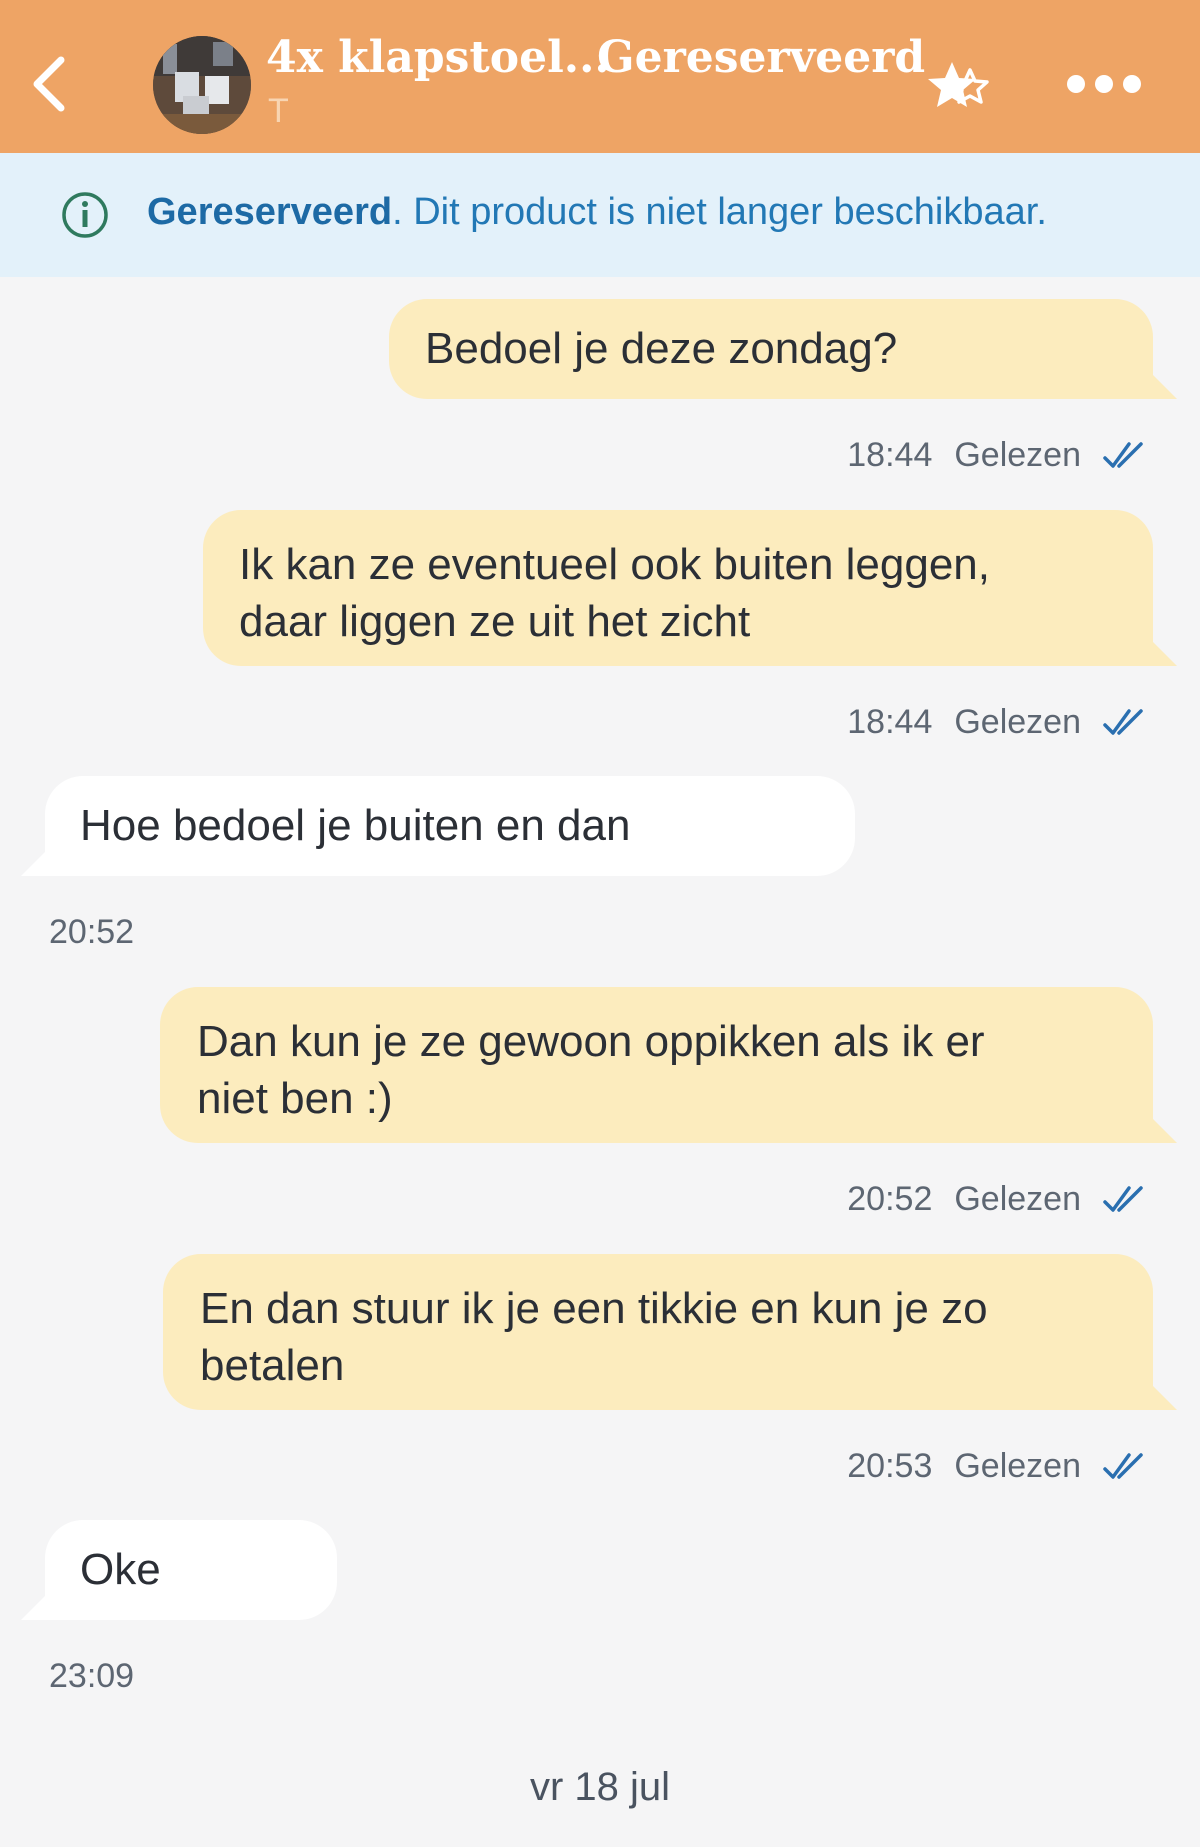  I want to click on message-text-line: Dan kun je ze gewoon oppikken als ik er, so click(591, 1041).